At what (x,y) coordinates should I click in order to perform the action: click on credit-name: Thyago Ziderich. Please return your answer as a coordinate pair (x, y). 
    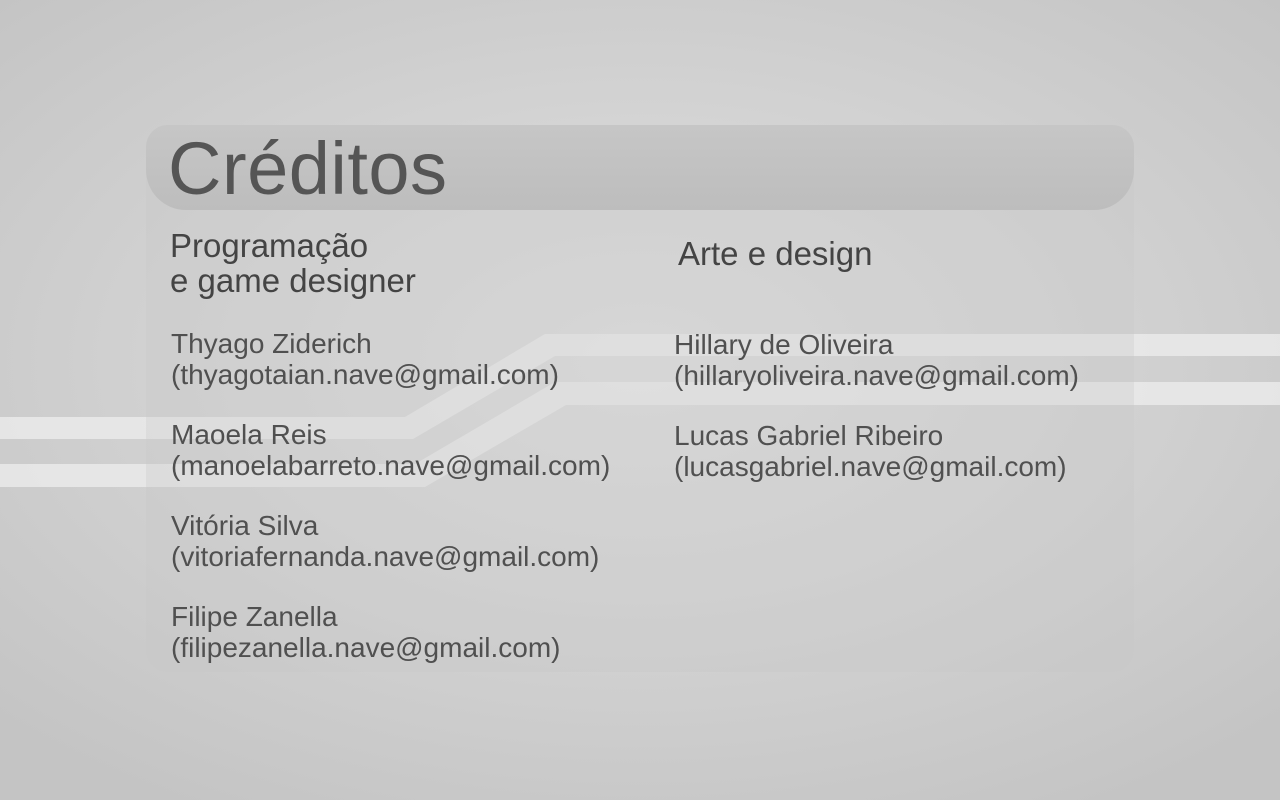
    Looking at the image, I should click on (271, 343).